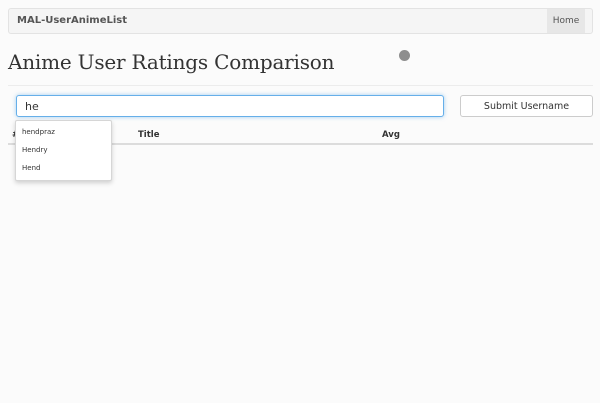 The width and height of the screenshot is (600, 403). Describe the element at coordinates (404, 55) in the screenshot. I see `loading-spinner-icon` at that location.